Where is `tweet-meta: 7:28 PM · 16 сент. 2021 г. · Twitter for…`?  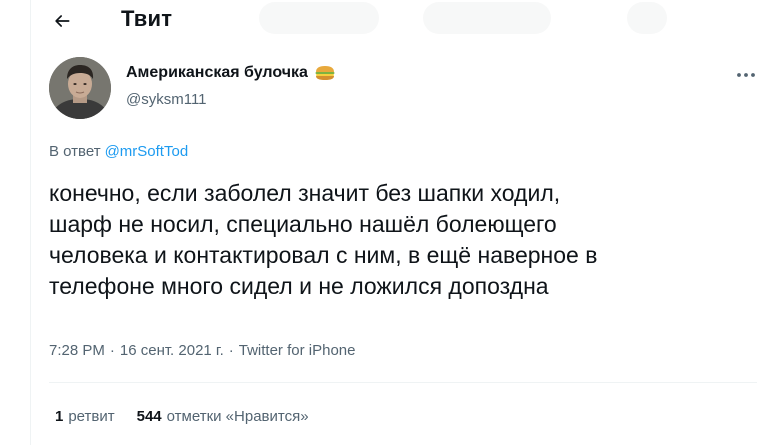 tweet-meta: 7:28 PM · 16 сент. 2021 г. · Twitter for… is located at coordinates (202, 350).